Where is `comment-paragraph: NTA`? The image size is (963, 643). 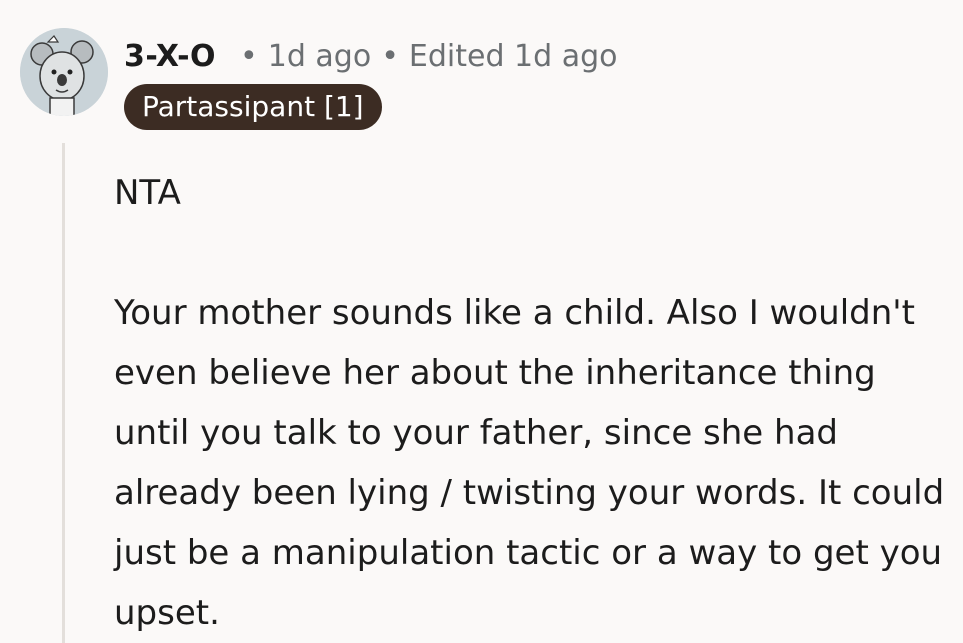
comment-paragraph: NTA is located at coordinates (147, 193).